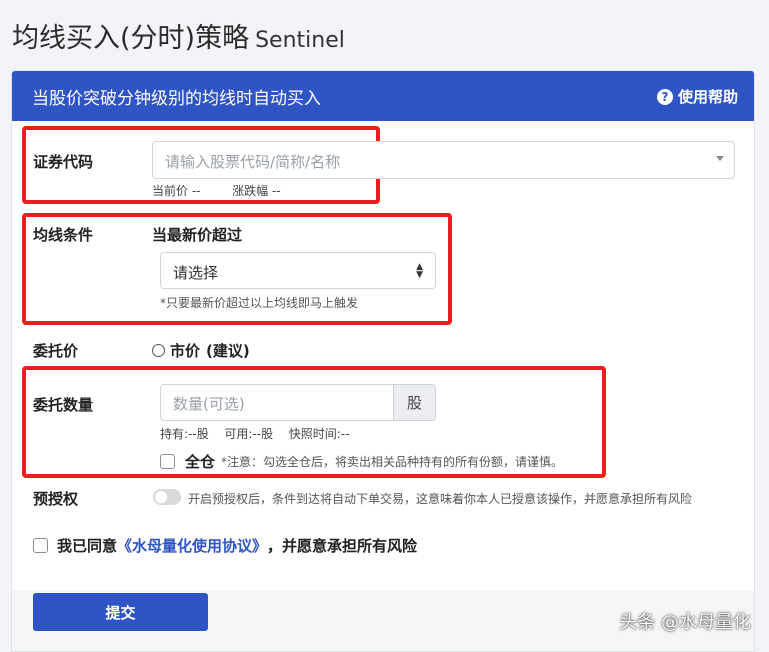  What do you see at coordinates (443, 160) in the screenshot?
I see `security-search-input: 请输入股票代码/简称/名称` at bounding box center [443, 160].